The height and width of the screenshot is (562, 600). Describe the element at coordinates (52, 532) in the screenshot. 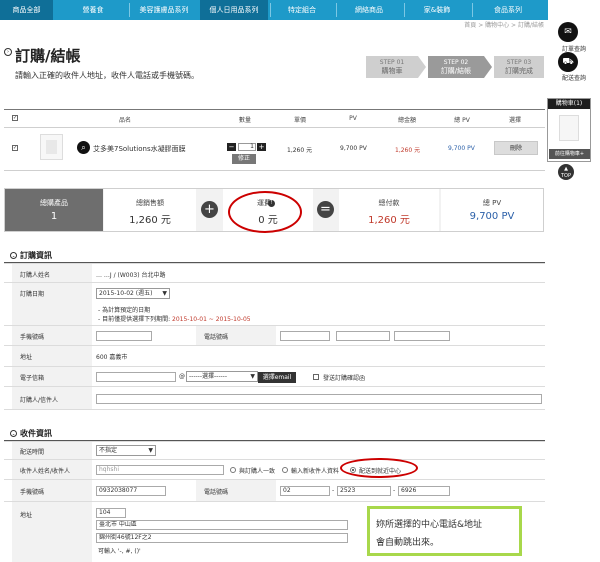

I see `recipient-address-label-cell: 地址` at that location.